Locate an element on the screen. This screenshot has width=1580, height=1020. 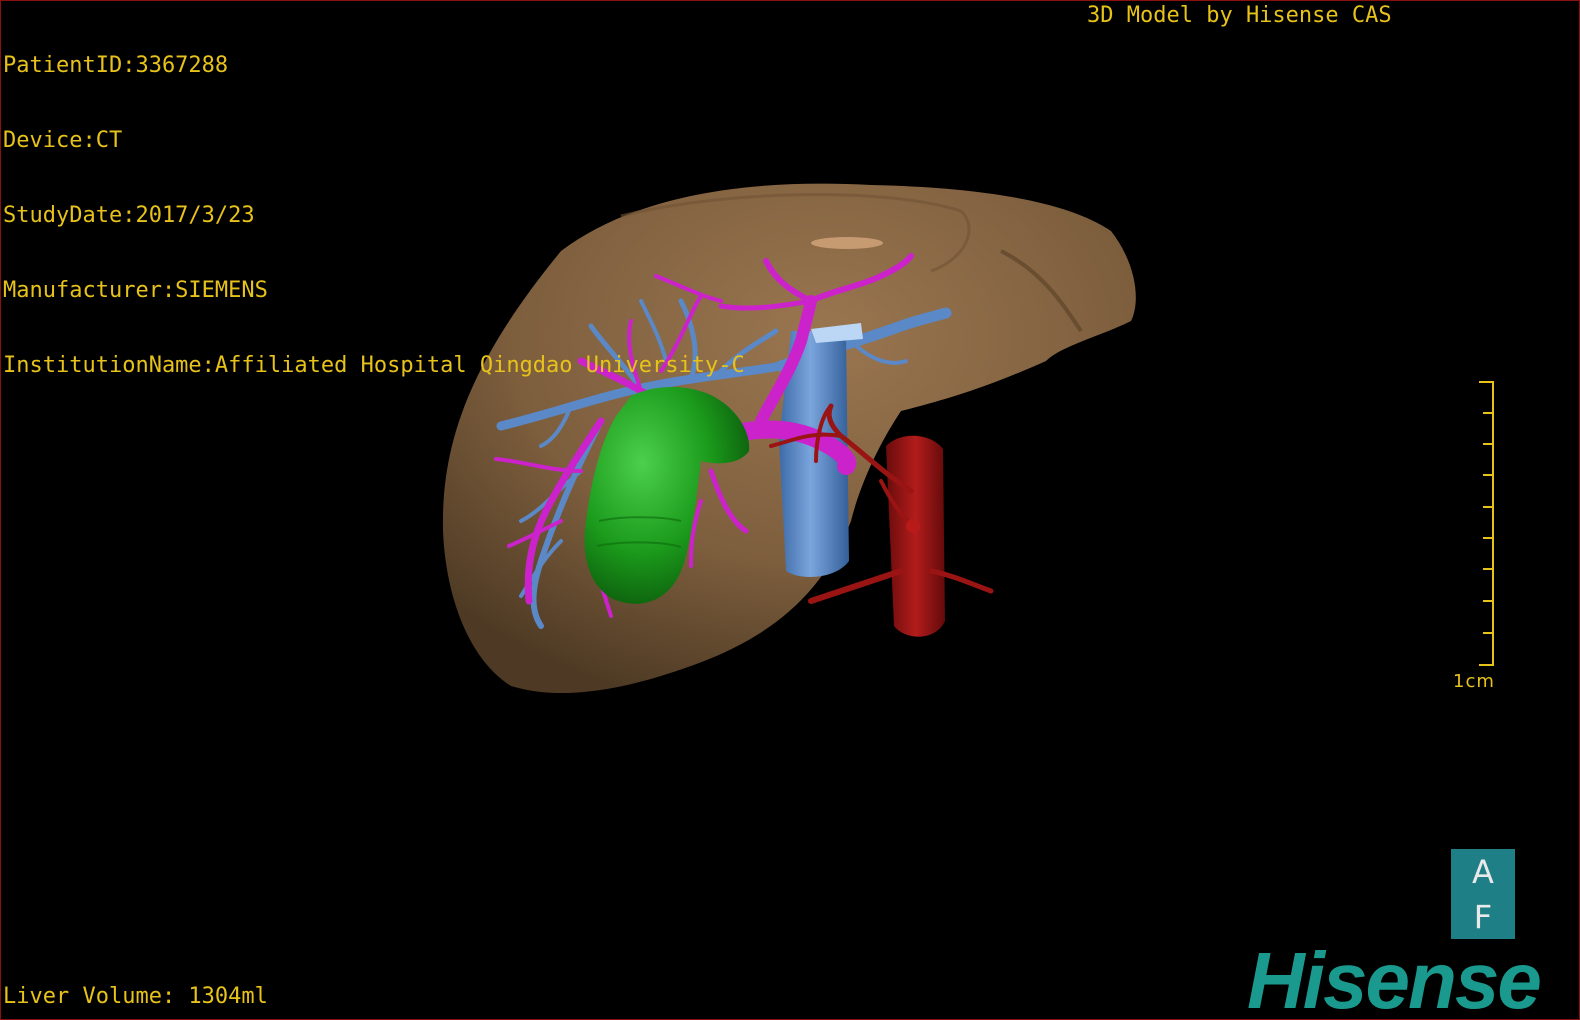
scale-bar is located at coordinates (1486, 523).